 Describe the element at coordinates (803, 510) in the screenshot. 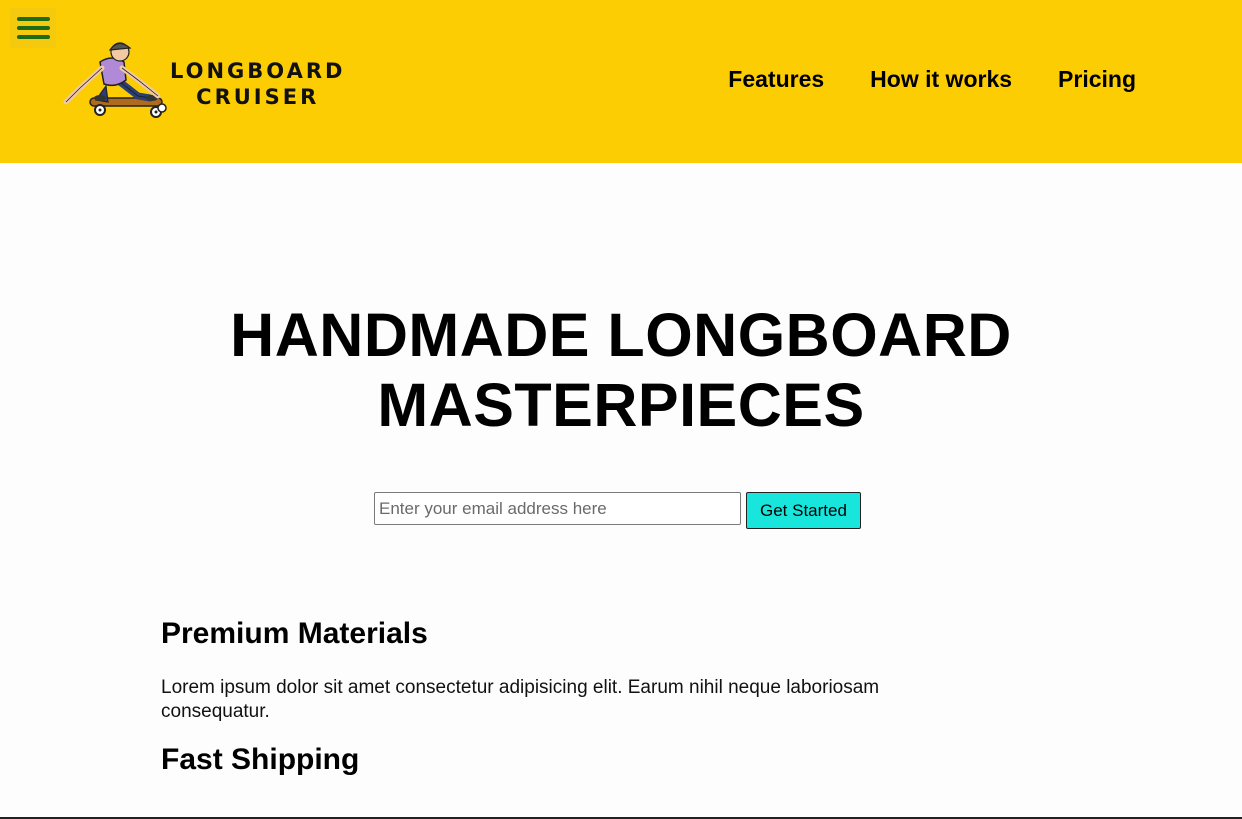

I see `get-started-button: Get Started` at that location.